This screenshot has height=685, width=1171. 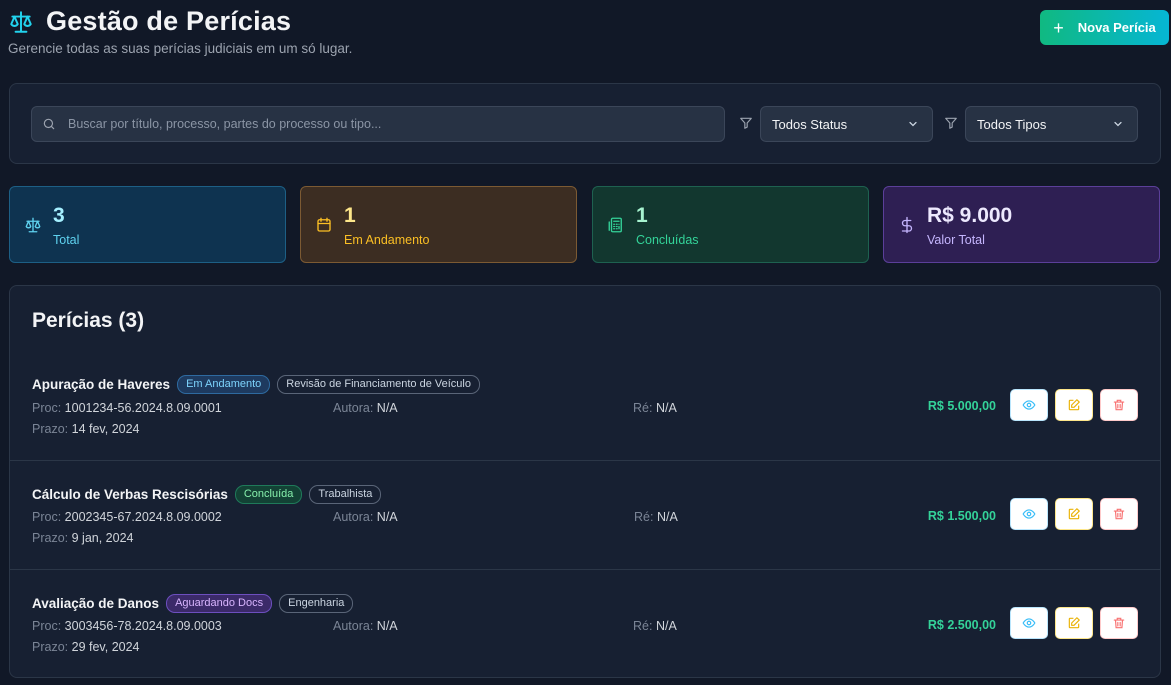 I want to click on search-box, so click(x=378, y=124).